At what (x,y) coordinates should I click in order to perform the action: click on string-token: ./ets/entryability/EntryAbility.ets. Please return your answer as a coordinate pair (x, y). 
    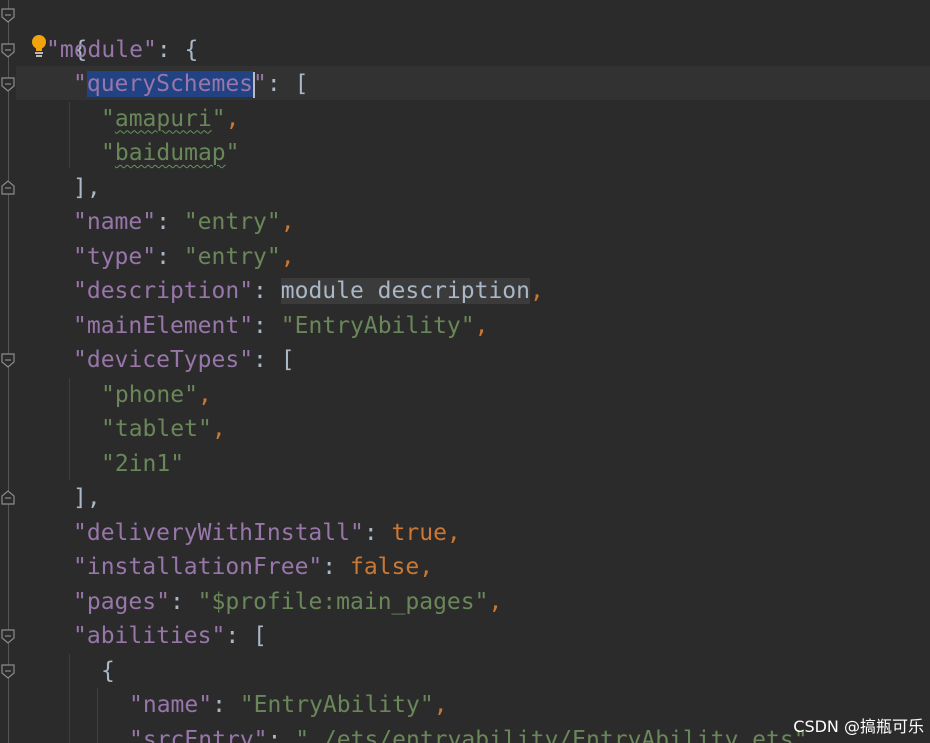
    Looking at the image, I should click on (551, 734).